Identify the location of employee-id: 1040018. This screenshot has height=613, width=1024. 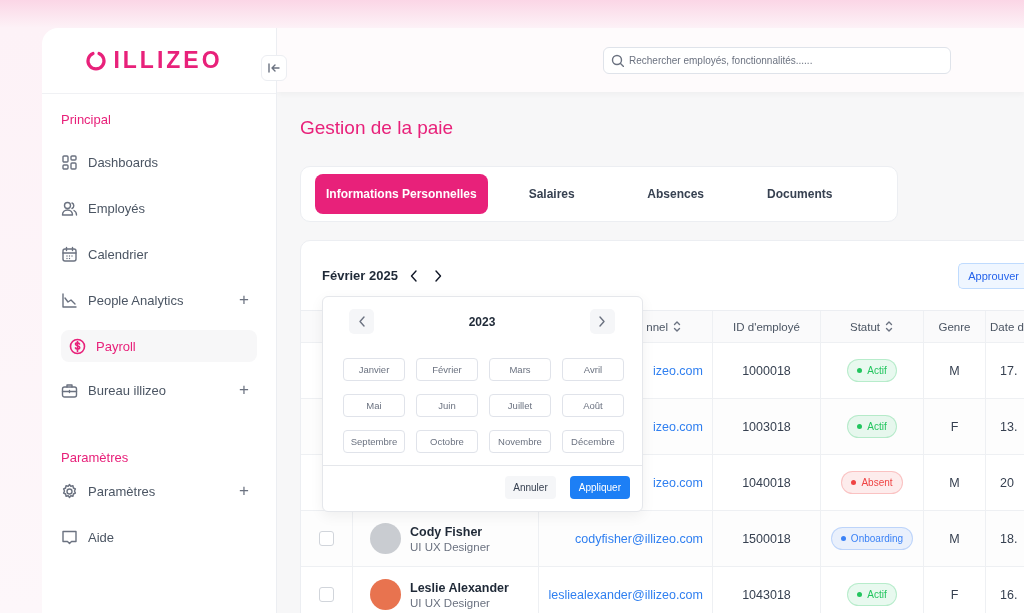
(766, 482).